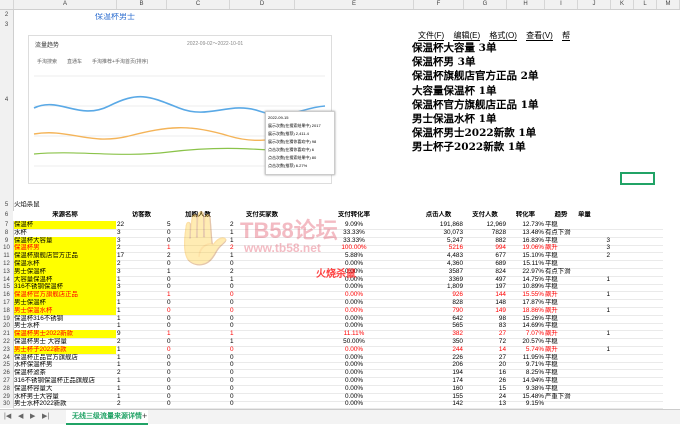 The image size is (680, 425). Describe the element at coordinates (525, 389) in the screenshot. I see `cell-rate: 9.38%` at that location.